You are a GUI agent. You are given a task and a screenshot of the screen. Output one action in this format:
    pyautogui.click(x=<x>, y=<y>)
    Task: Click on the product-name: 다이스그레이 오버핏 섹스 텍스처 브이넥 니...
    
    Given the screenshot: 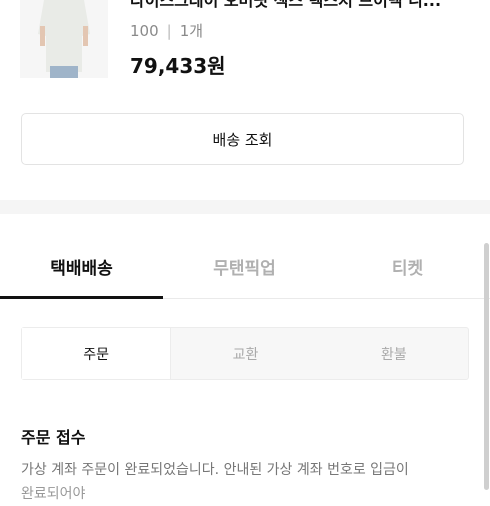 What is the action you would take?
    pyautogui.click(x=300, y=6)
    